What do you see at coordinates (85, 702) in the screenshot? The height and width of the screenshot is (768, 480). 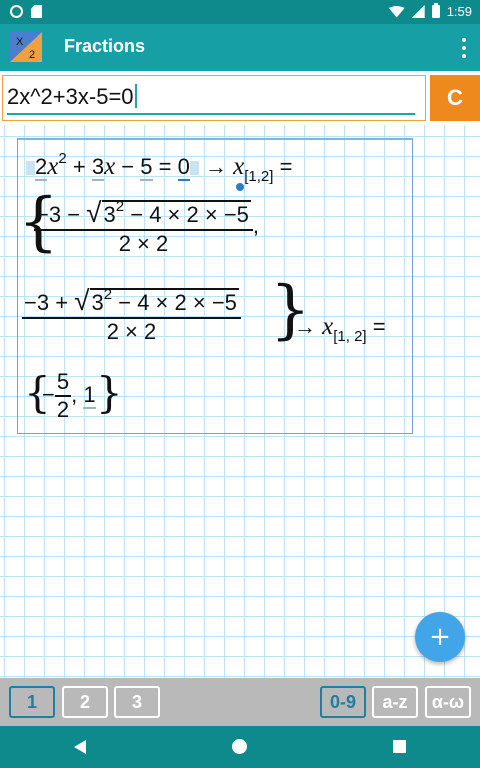 I see `tab-keyboard-2: 2` at bounding box center [85, 702].